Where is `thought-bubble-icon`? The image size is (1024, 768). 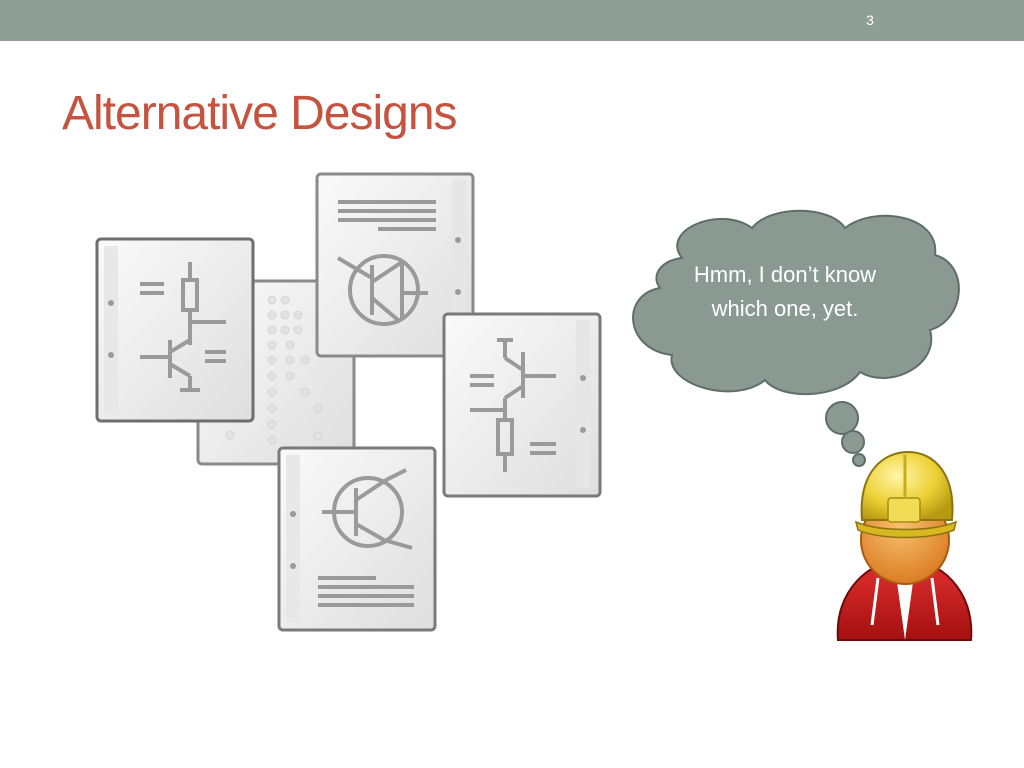
thought-bubble-icon is located at coordinates (796, 338).